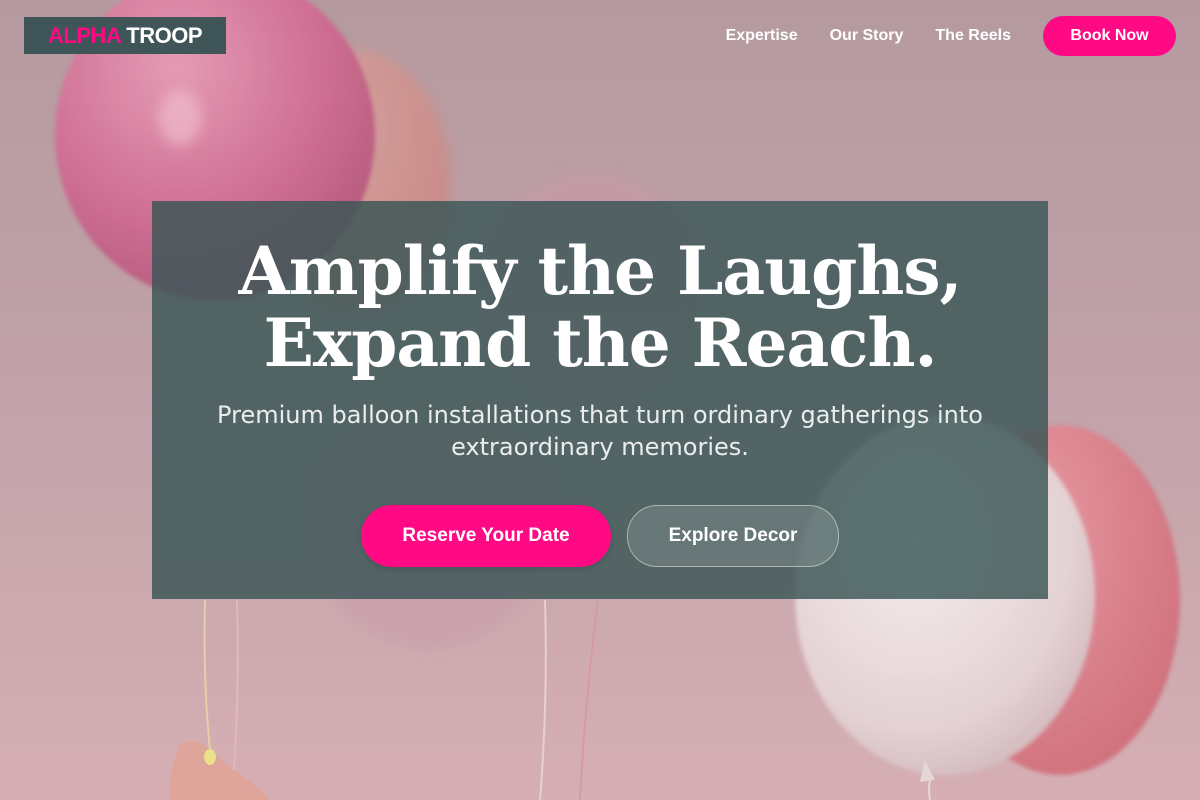 This screenshot has height=800, width=1200. Describe the element at coordinates (733, 536) in the screenshot. I see `explore-decor-button: Explore Decor` at that location.